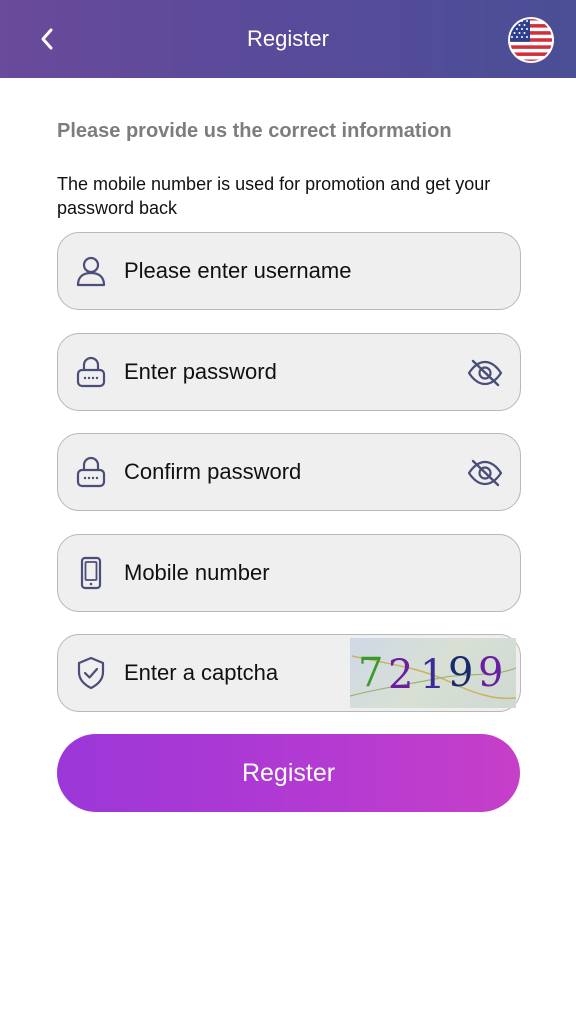 This screenshot has width=576, height=1024. I want to click on mobile-field, so click(289, 573).